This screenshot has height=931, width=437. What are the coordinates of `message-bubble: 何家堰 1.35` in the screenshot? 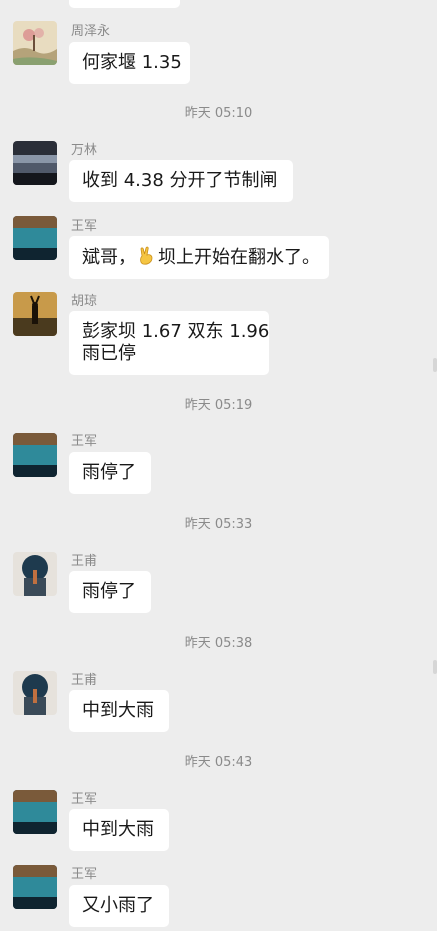 It's located at (129, 63).